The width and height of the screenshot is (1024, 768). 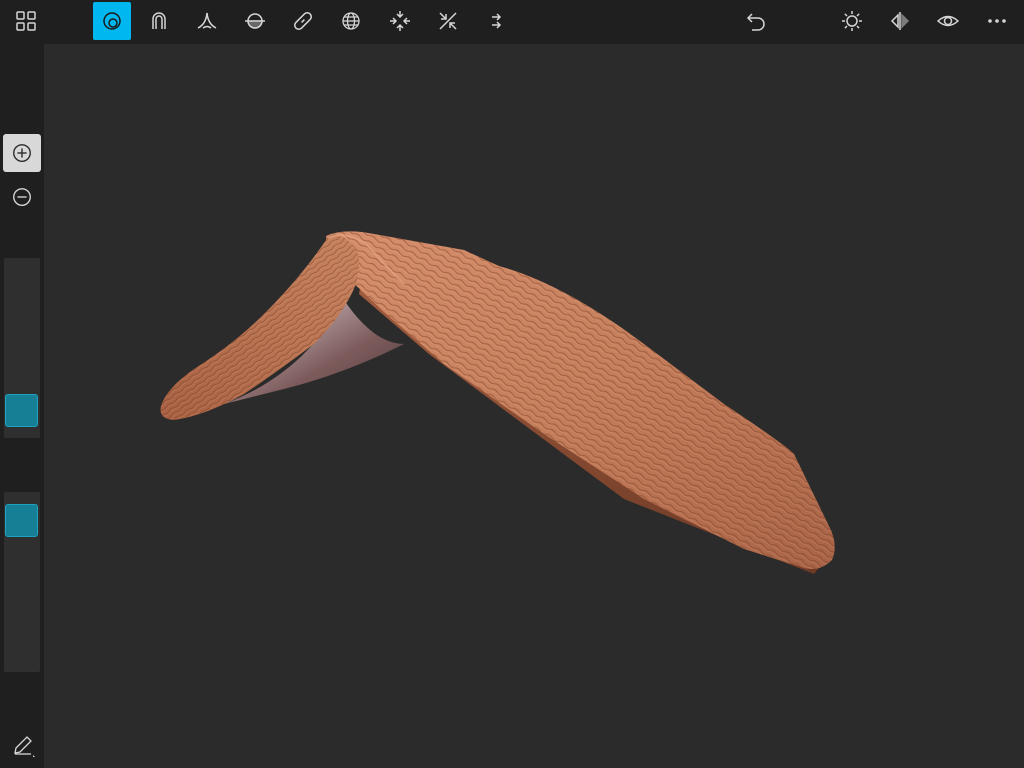 I want to click on plus-circle-icon, so click(x=22, y=153).